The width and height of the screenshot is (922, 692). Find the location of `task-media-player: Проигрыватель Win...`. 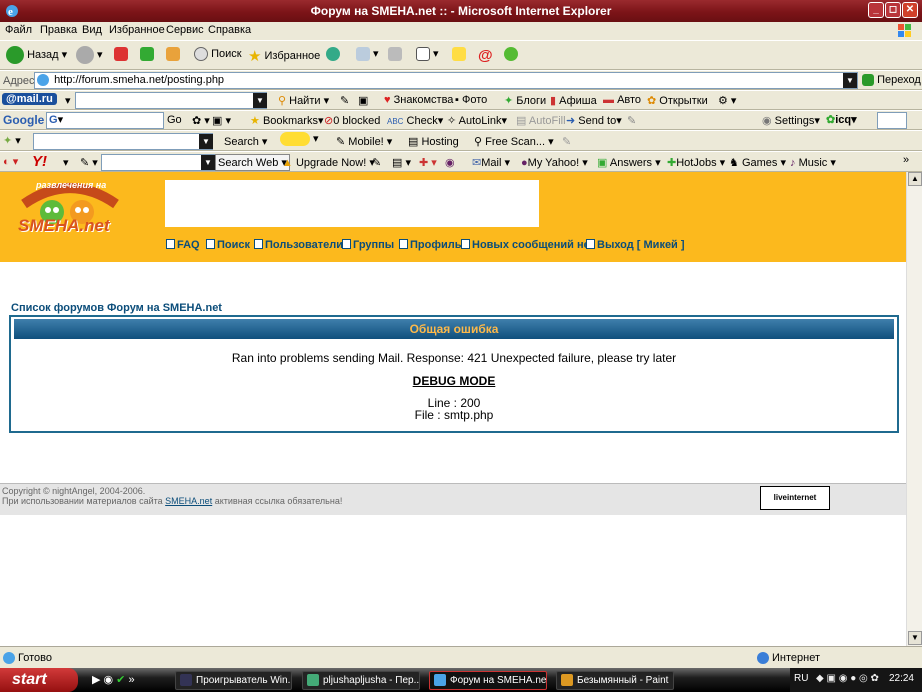

task-media-player: Проигрыватель Win... is located at coordinates (233, 680).